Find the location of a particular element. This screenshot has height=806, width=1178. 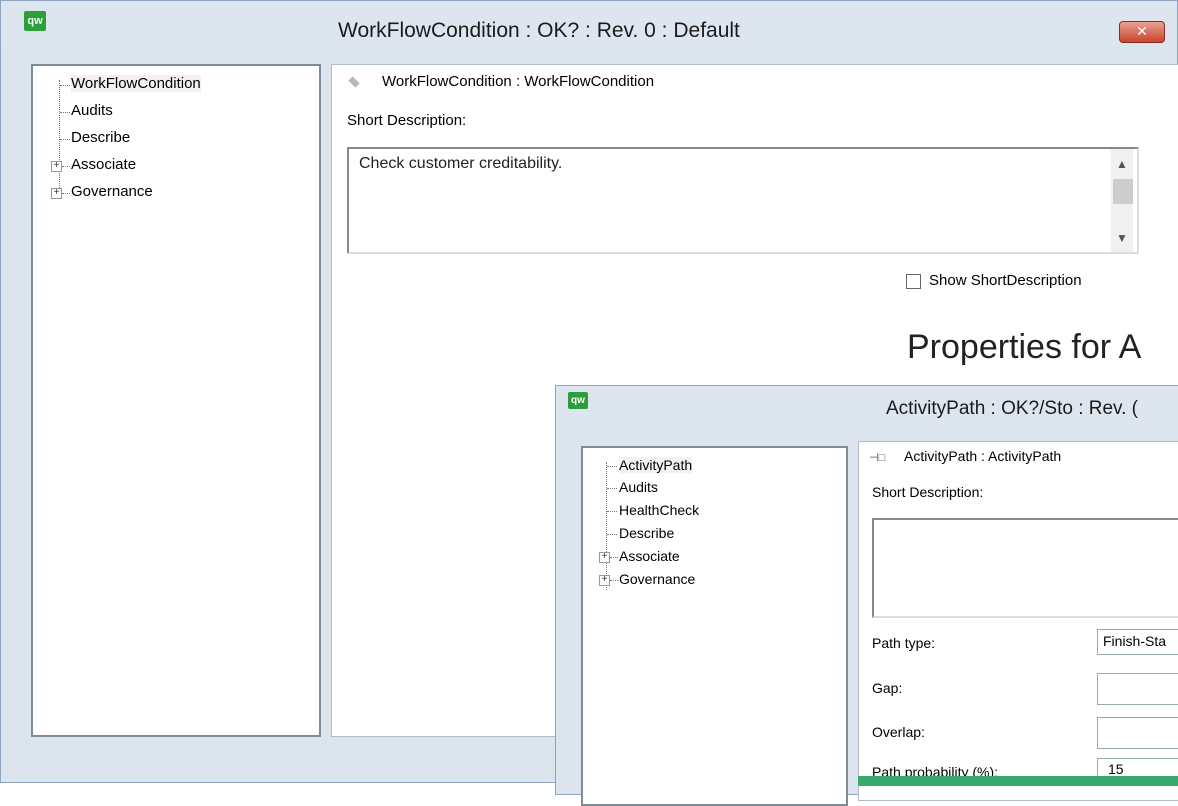

activity-path-icon: ⊣□ is located at coordinates (877, 458).